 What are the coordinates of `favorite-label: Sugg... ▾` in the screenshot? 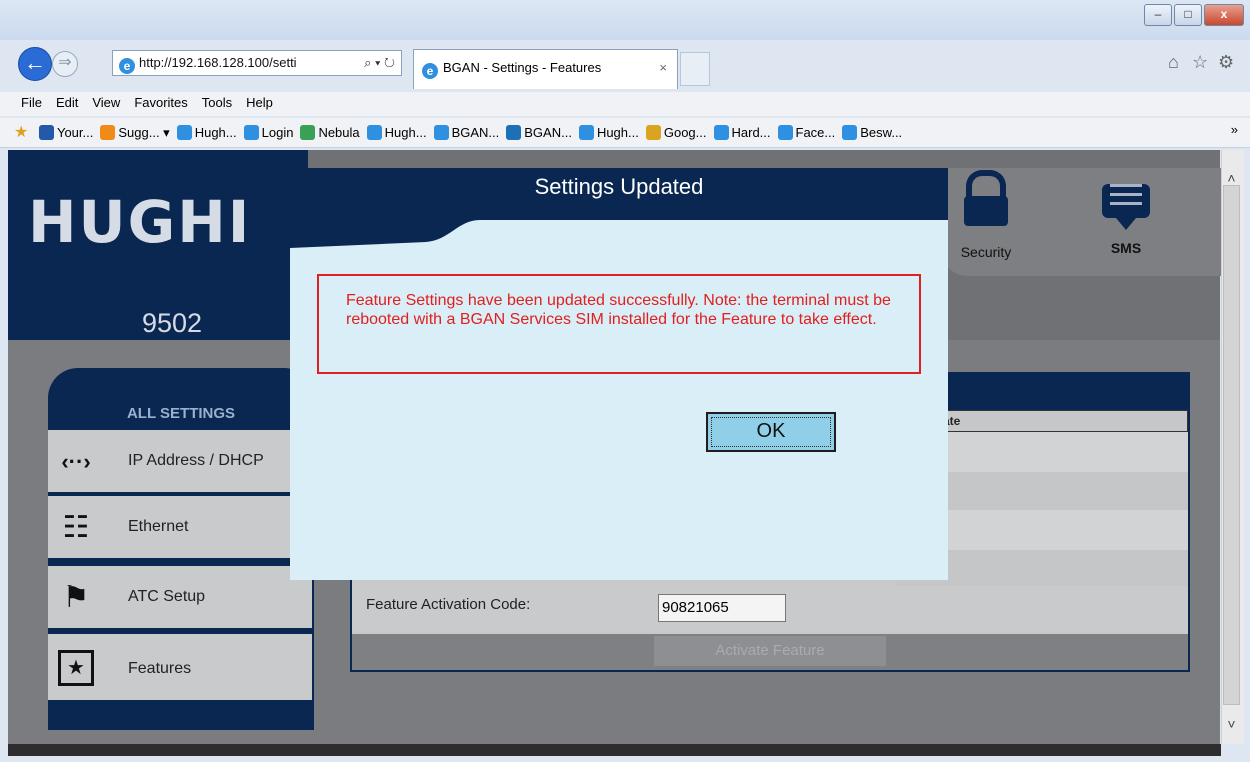 It's located at (144, 132).